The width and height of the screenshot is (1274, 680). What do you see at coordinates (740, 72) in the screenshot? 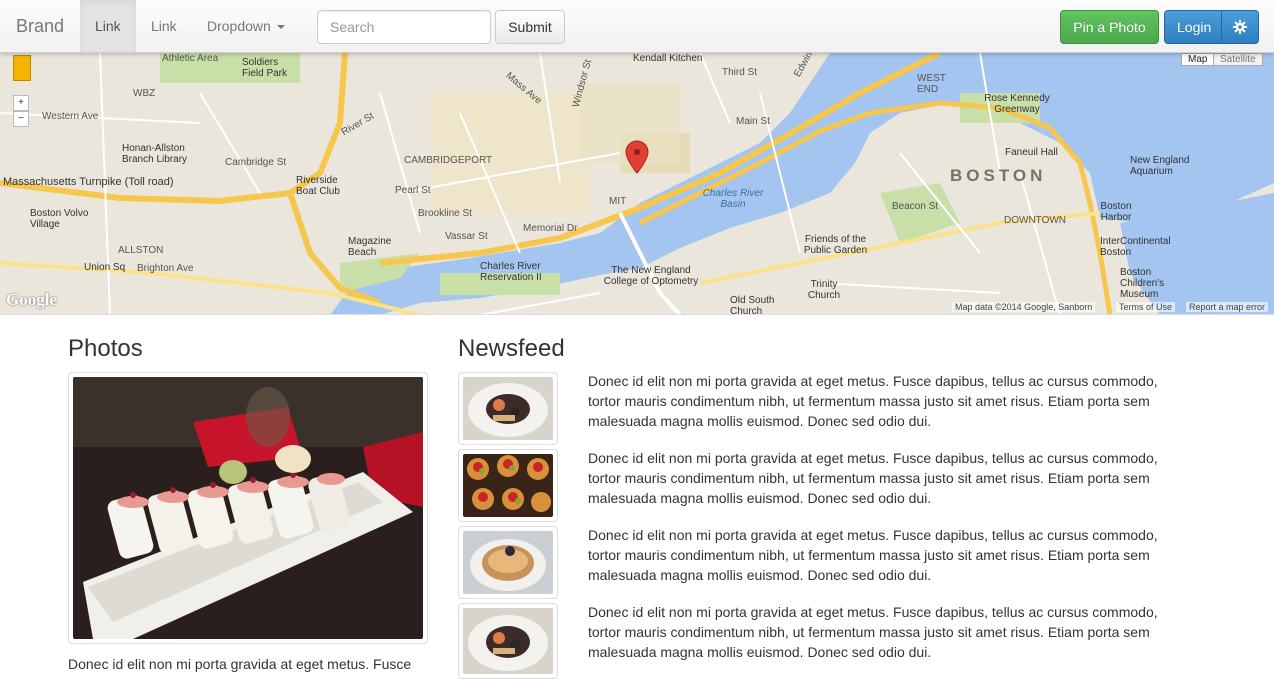
I see `map-label: Third St` at bounding box center [740, 72].